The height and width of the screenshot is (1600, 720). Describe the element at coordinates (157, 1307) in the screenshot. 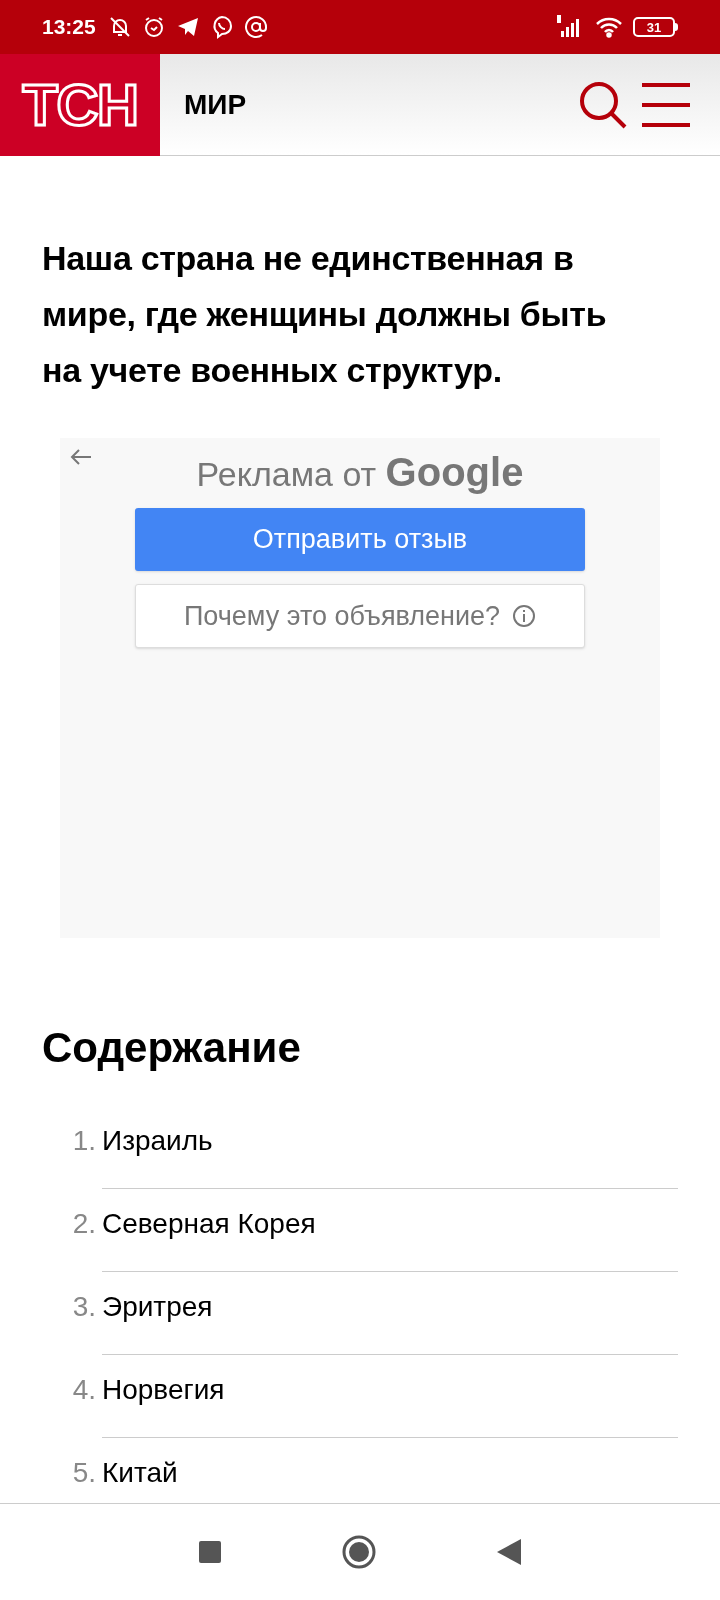

I see `contents-link: Эритрея` at that location.